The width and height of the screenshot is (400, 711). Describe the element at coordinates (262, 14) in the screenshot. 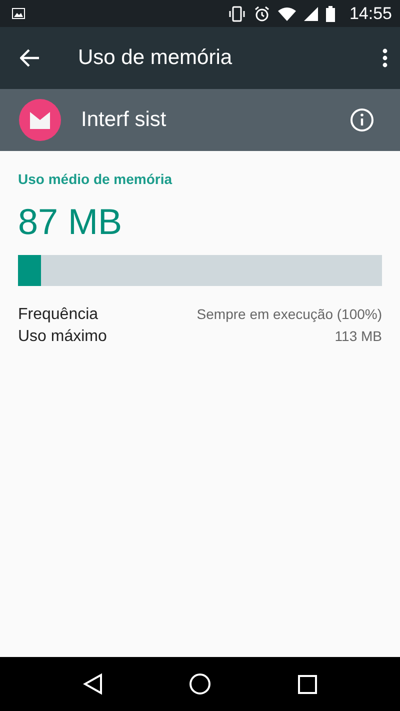

I see `alarm-icon` at that location.